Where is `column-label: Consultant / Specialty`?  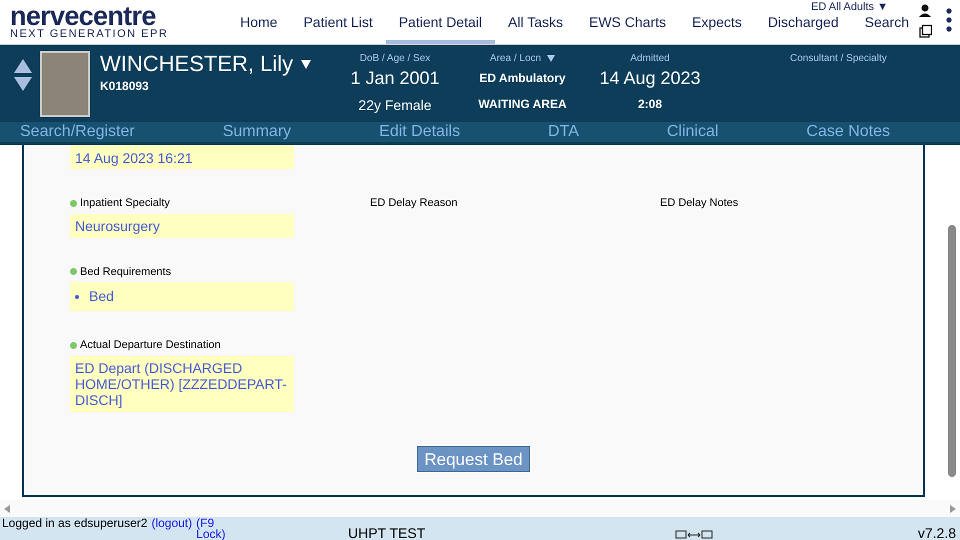 column-label: Consultant / Specialty is located at coordinates (838, 59).